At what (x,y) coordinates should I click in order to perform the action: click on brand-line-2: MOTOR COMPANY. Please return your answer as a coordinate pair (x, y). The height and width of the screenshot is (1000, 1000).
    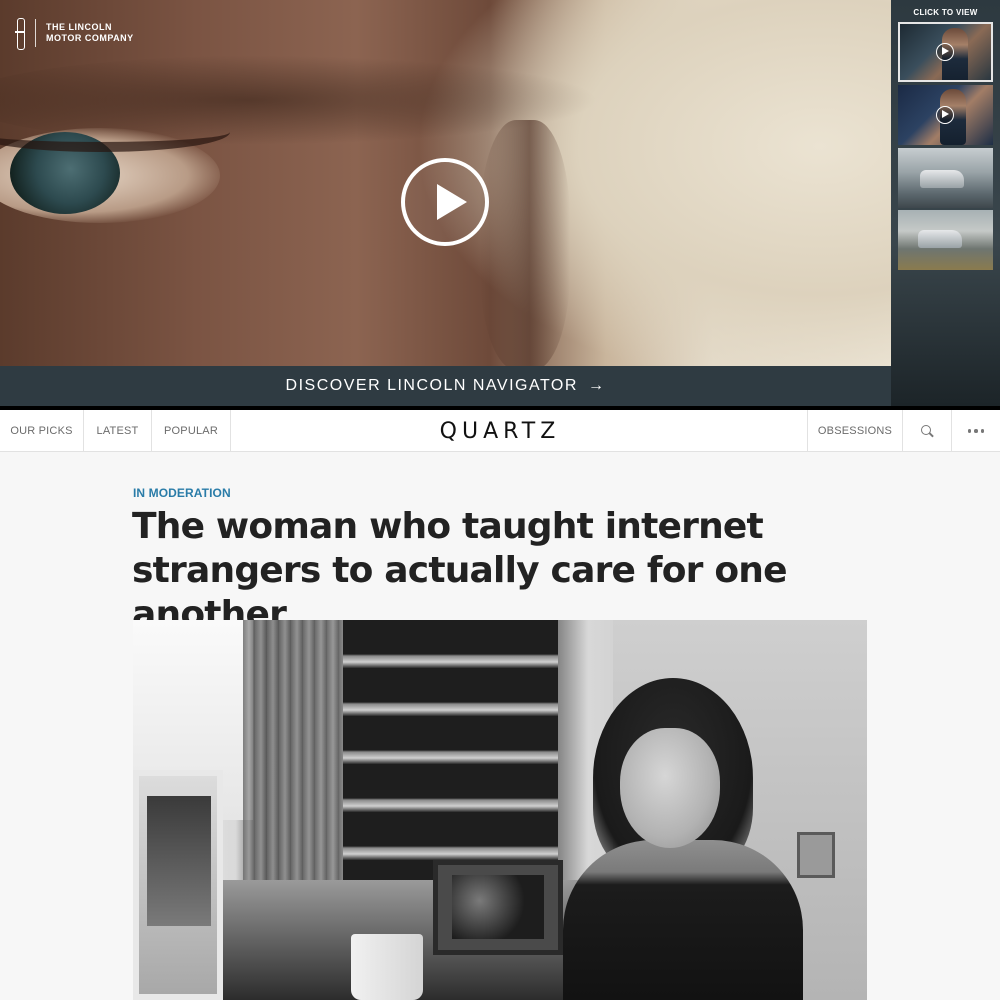
    Looking at the image, I should click on (90, 38).